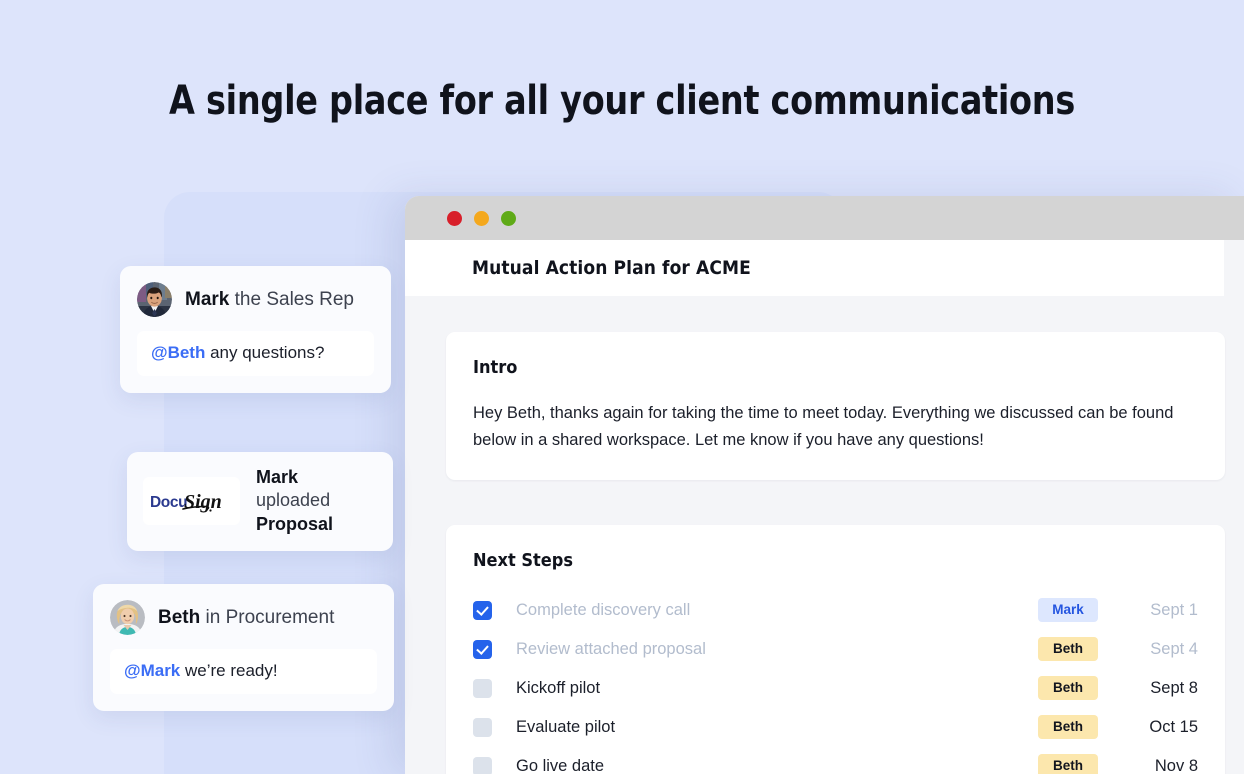 Image resolution: width=1244 pixels, height=774 pixels. Describe the element at coordinates (824, 218) in the screenshot. I see `browser-titlebar` at that location.